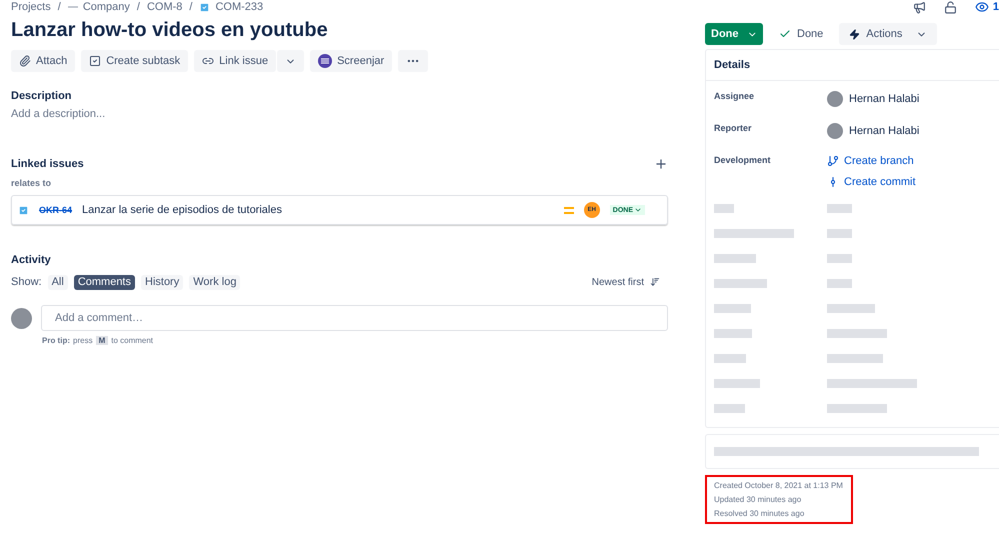 This screenshot has height=547, width=999. What do you see at coordinates (325, 61) in the screenshot?
I see `screenjar-icon` at bounding box center [325, 61].